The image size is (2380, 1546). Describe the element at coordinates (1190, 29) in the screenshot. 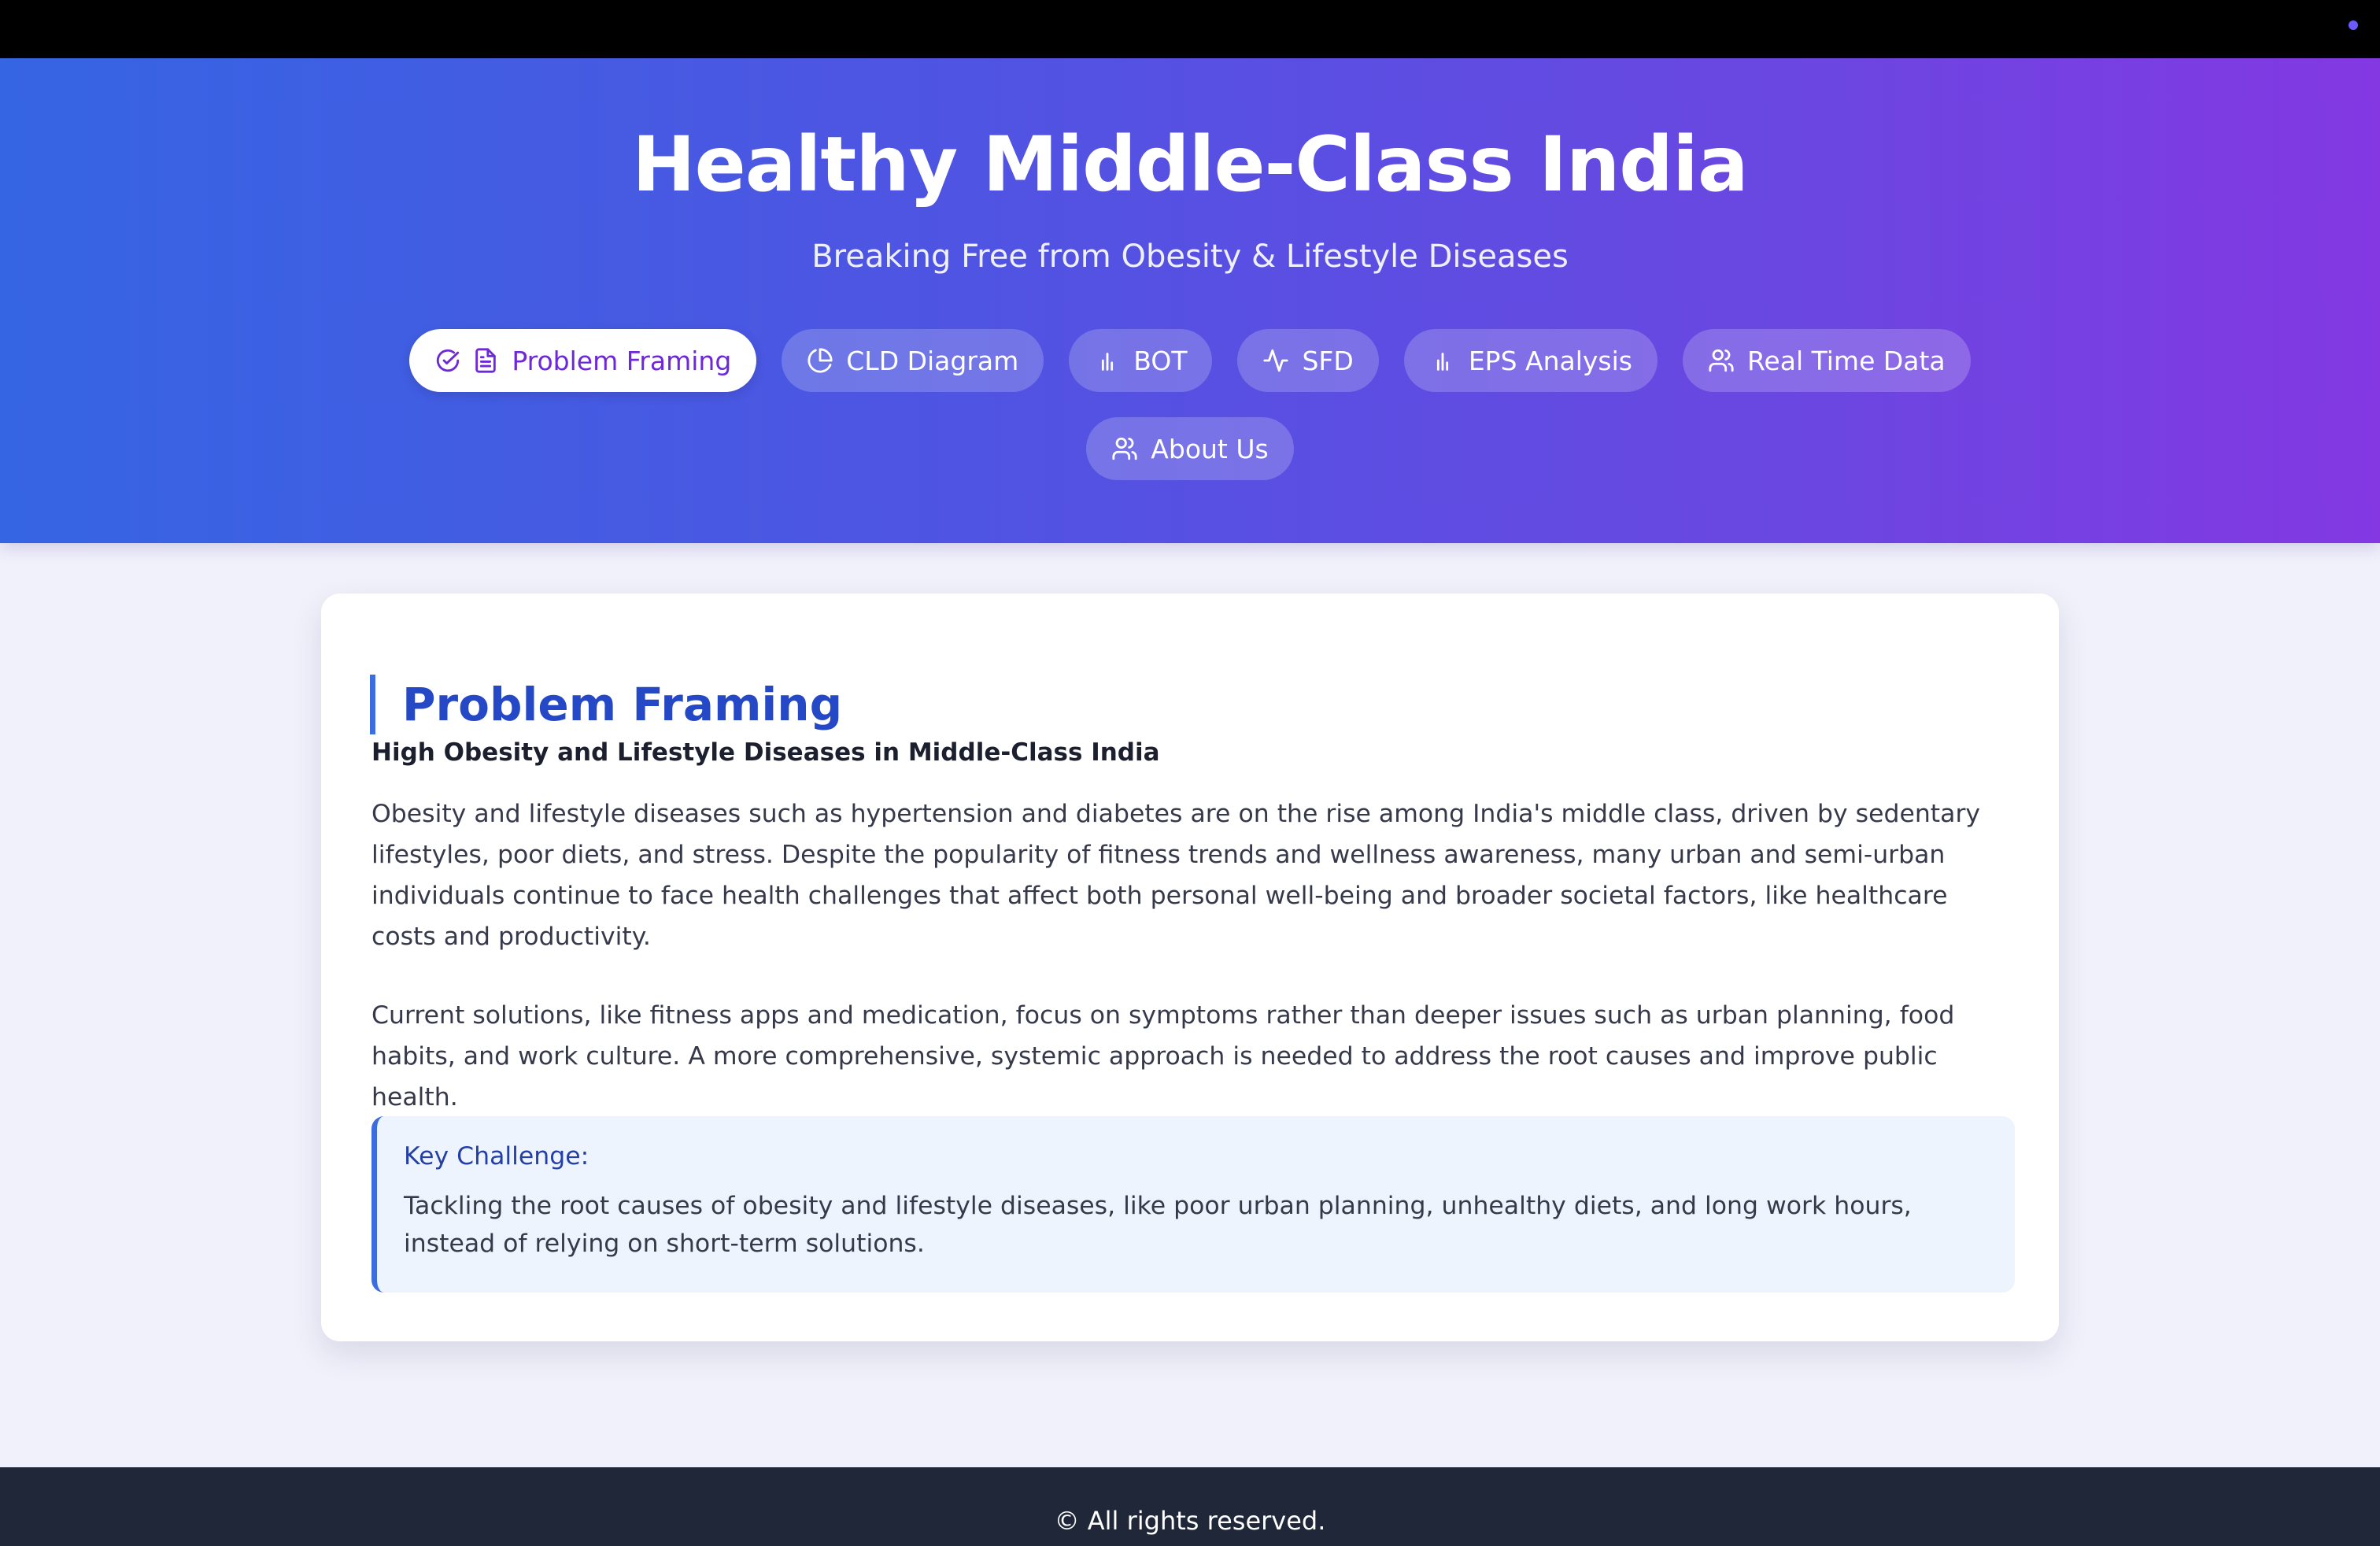

I see `browser-top-bar` at that location.